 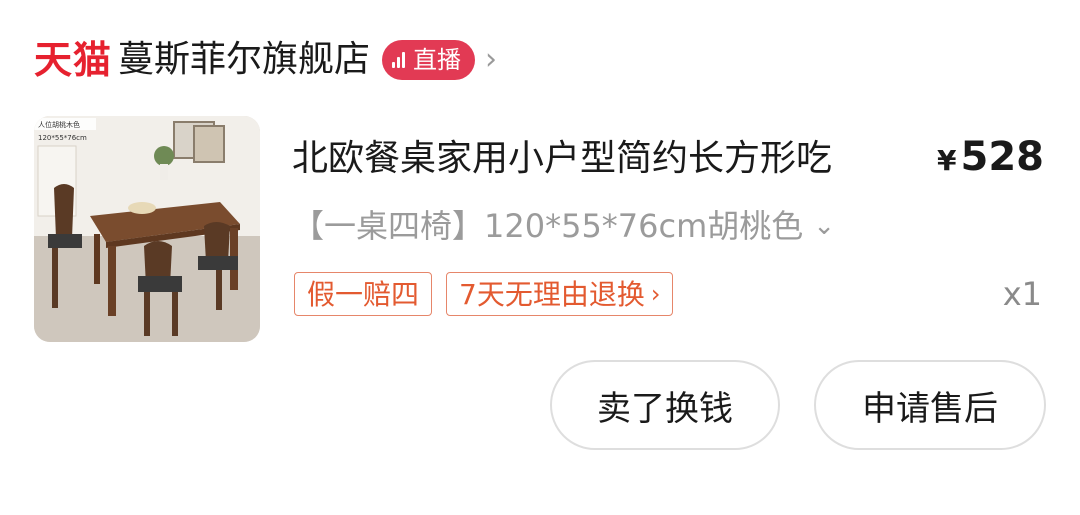 What do you see at coordinates (437, 60) in the screenshot?
I see `live-badge-label: 直播` at bounding box center [437, 60].